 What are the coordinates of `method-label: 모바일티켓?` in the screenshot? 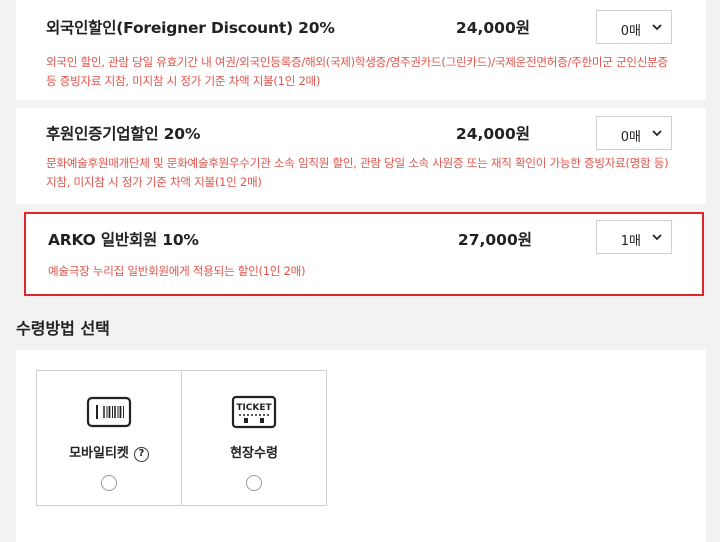 It's located at (109, 452).